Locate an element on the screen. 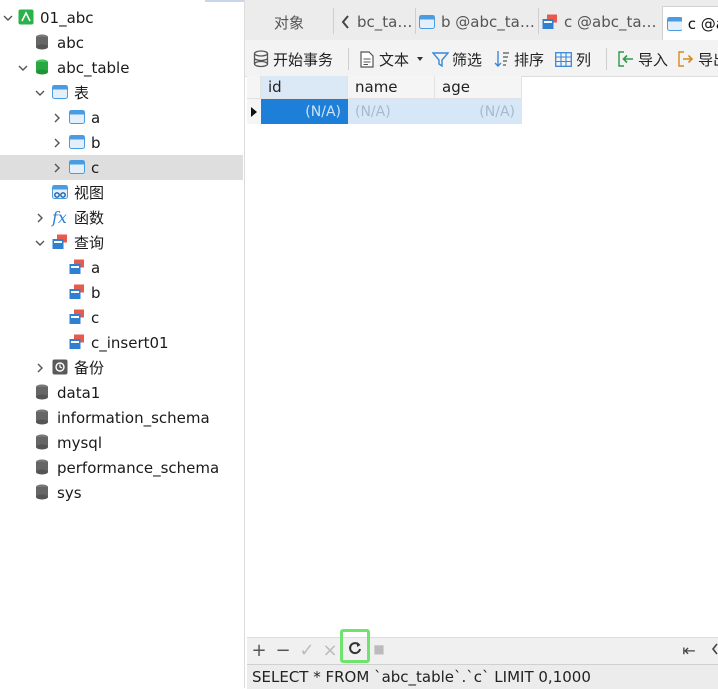 The image size is (718, 689). tree-item-query-b: b is located at coordinates (121, 292).